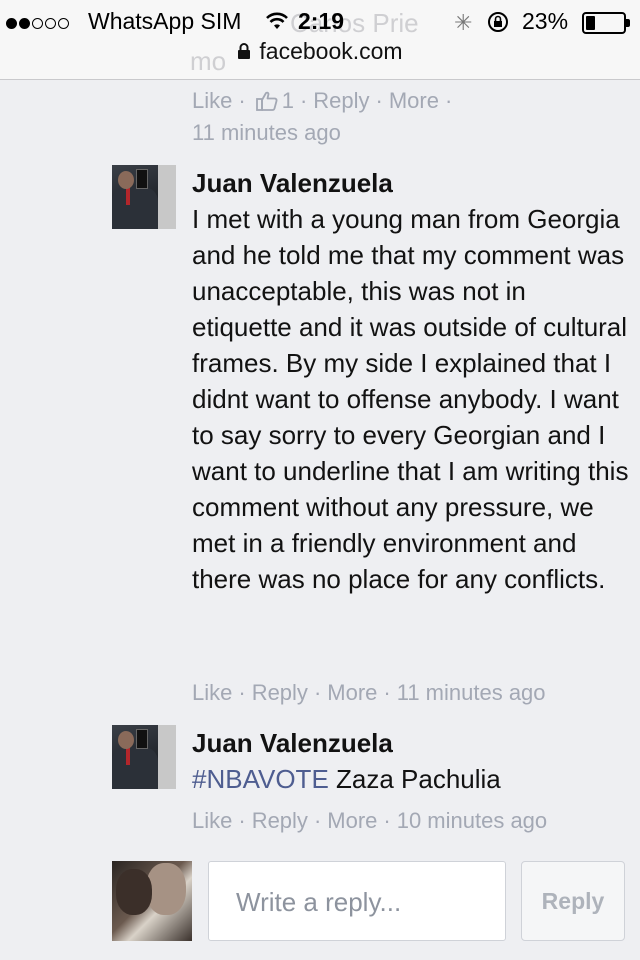 This screenshot has width=640, height=960. Describe the element at coordinates (152, 901) in the screenshot. I see `current-user-avatar` at that location.